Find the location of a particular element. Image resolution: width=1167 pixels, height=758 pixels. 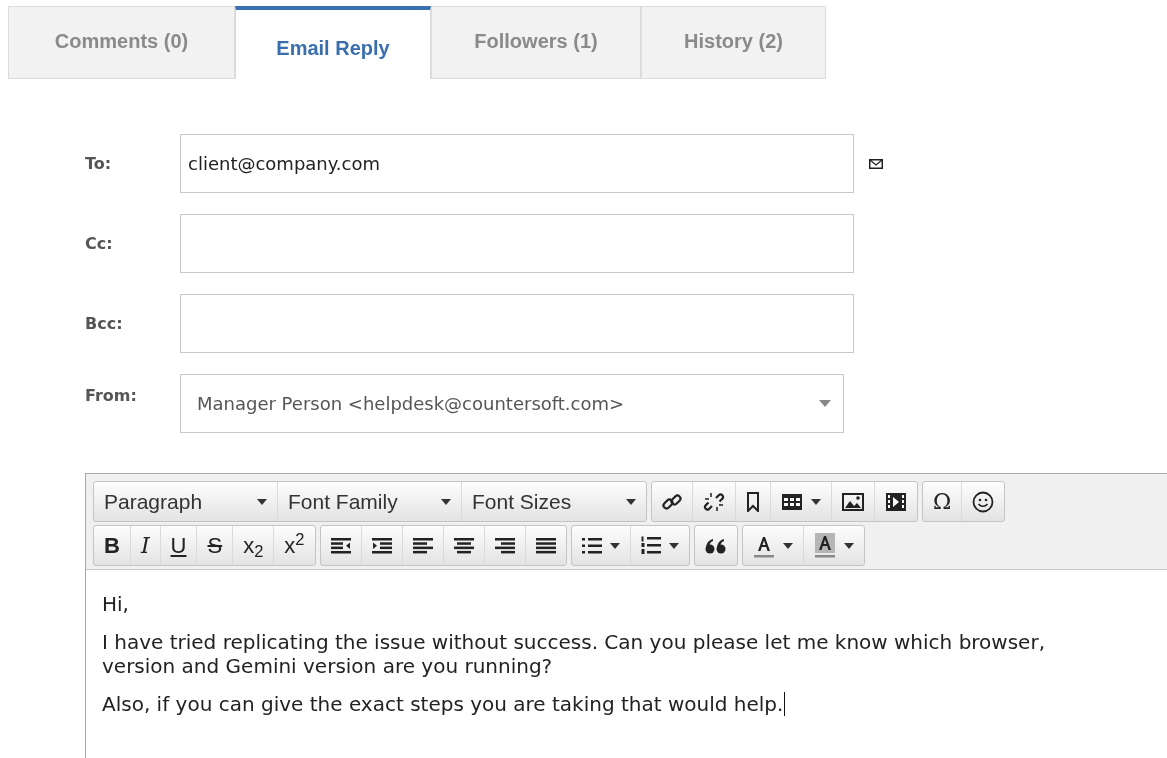

bookmark-icon is located at coordinates (753, 501).